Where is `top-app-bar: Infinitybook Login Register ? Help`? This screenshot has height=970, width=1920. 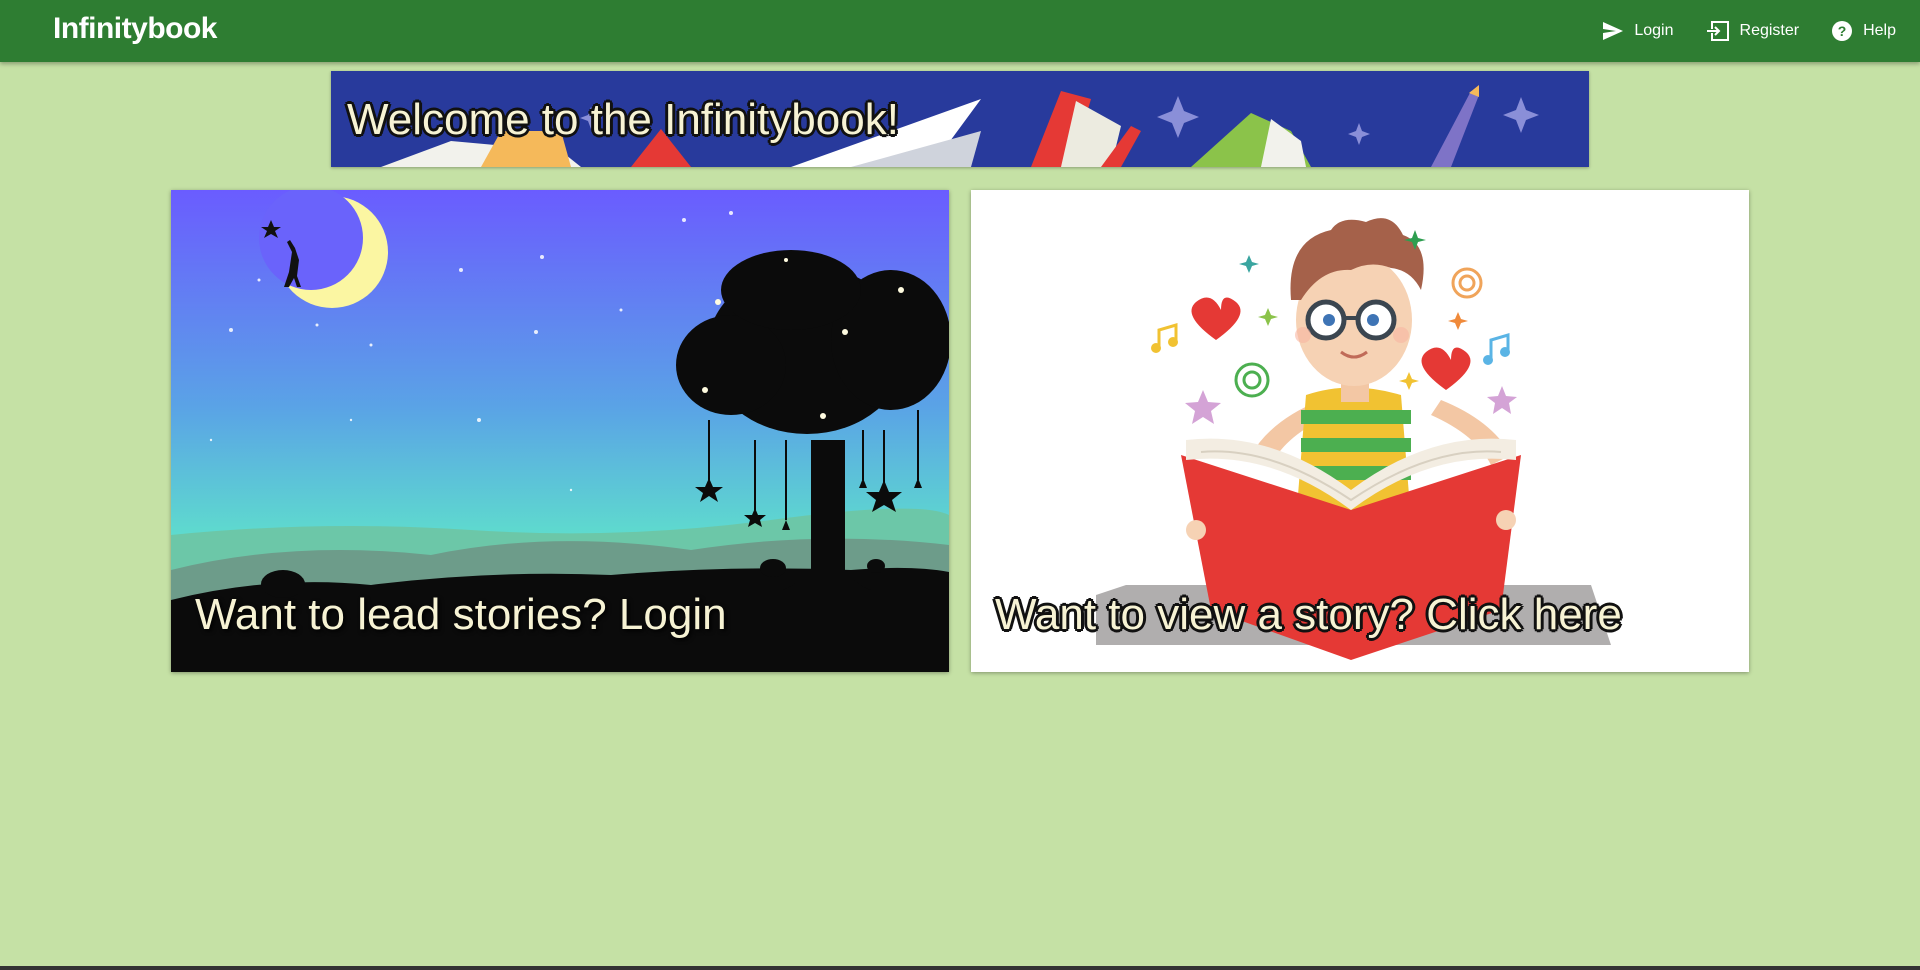
top-app-bar: Infinitybook Login Register ? Help is located at coordinates (960, 31).